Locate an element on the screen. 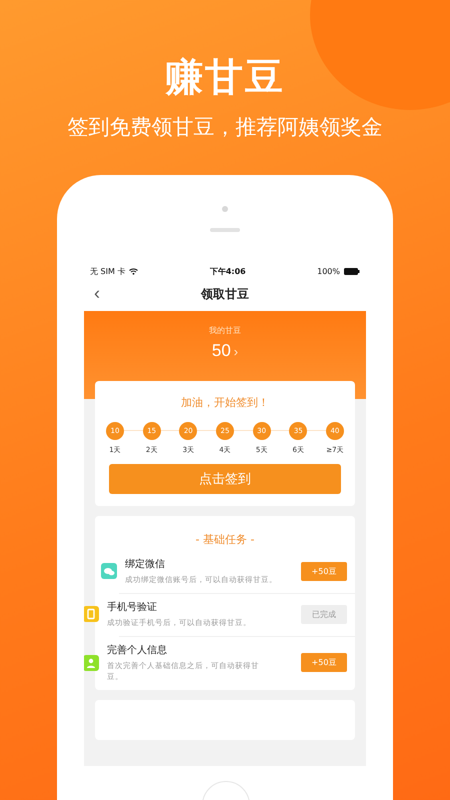  promo-headline: 赚甘豆 is located at coordinates (225, 77).